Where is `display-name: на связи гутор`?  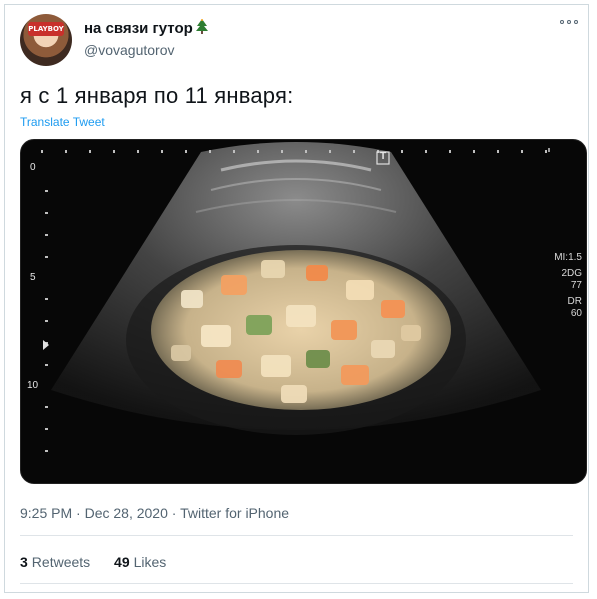
display-name: на связи гутор is located at coordinates (146, 28).